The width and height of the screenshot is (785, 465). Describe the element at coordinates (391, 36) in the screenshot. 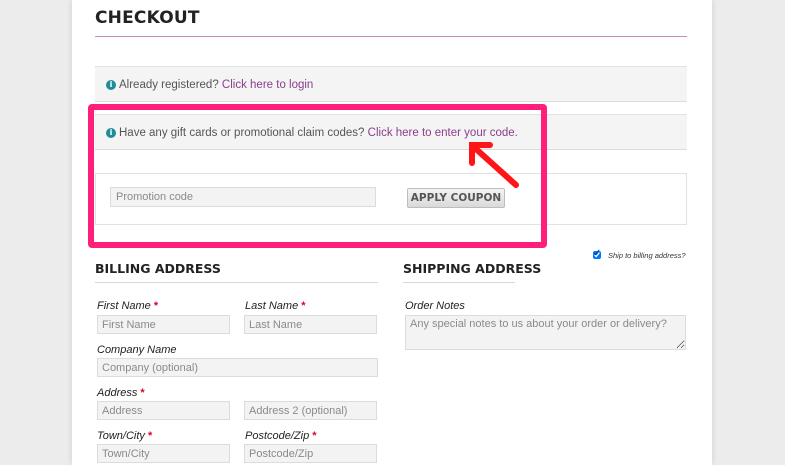

I see `title-divider` at that location.